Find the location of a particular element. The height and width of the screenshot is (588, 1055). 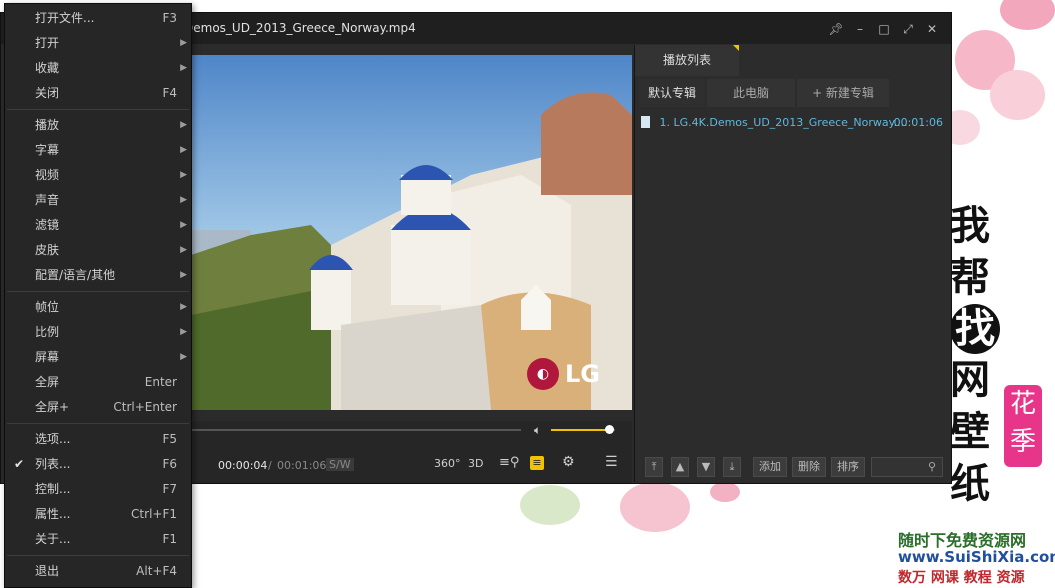

minimize-icon: – is located at coordinates (860, 29).